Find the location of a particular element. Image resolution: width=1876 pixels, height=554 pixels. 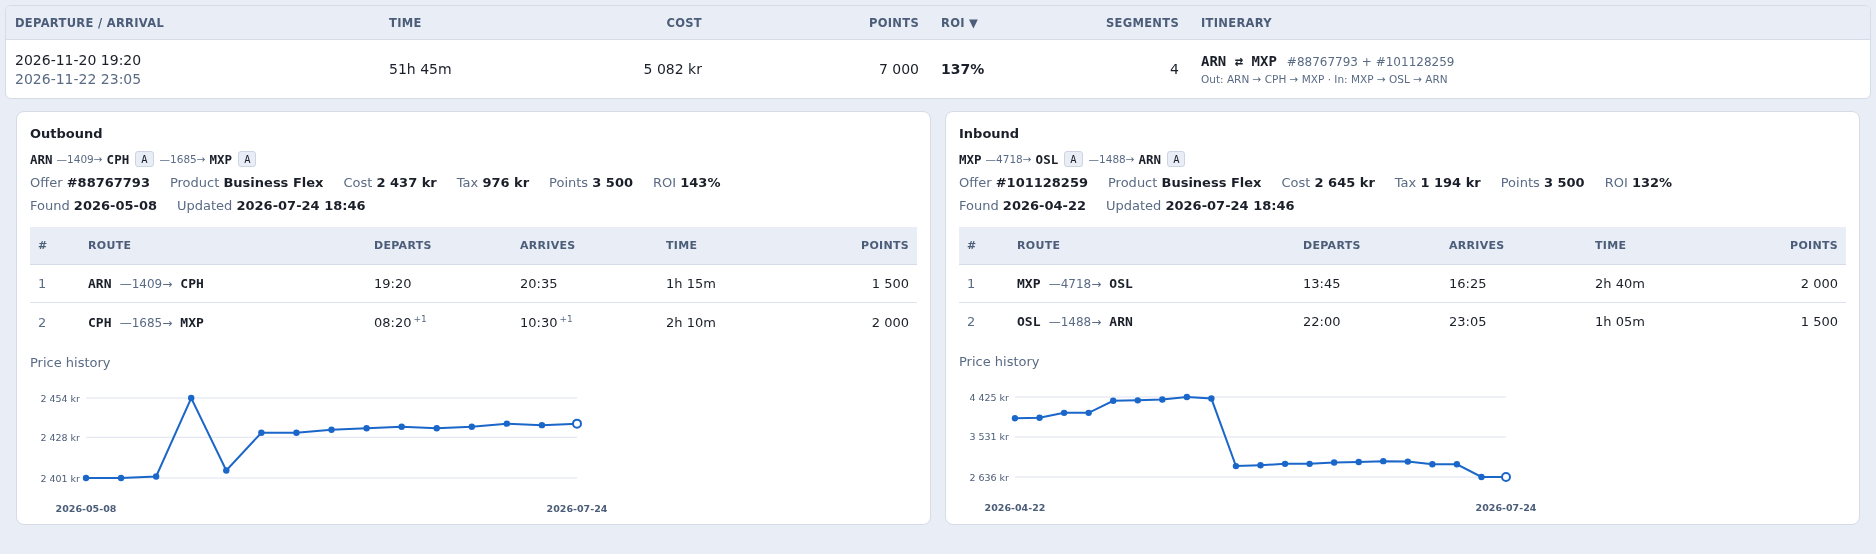

x-tick-label: 2026-07-24 is located at coordinates (577, 509).